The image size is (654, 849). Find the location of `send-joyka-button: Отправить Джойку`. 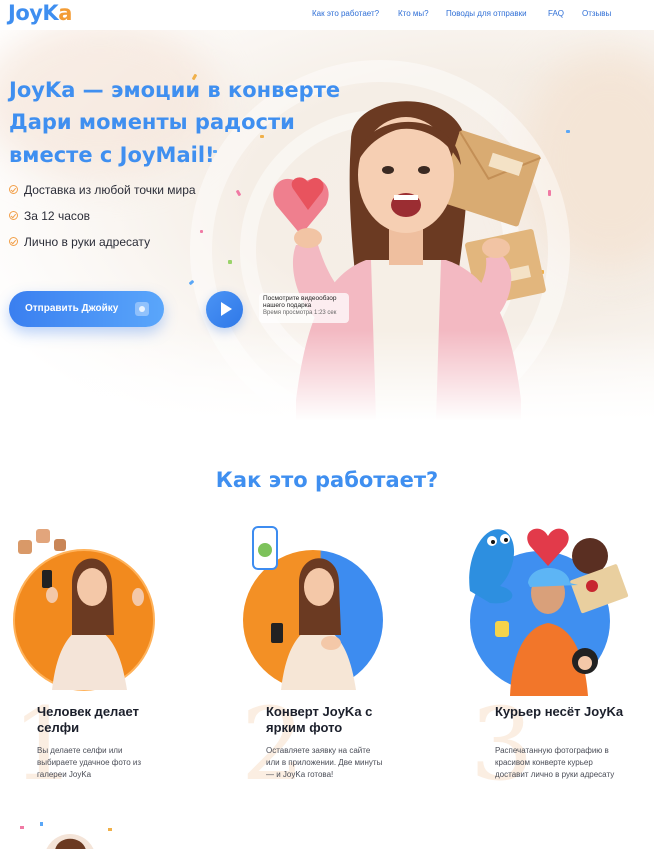

send-joyka-button: Отправить Джойку is located at coordinates (86, 309).